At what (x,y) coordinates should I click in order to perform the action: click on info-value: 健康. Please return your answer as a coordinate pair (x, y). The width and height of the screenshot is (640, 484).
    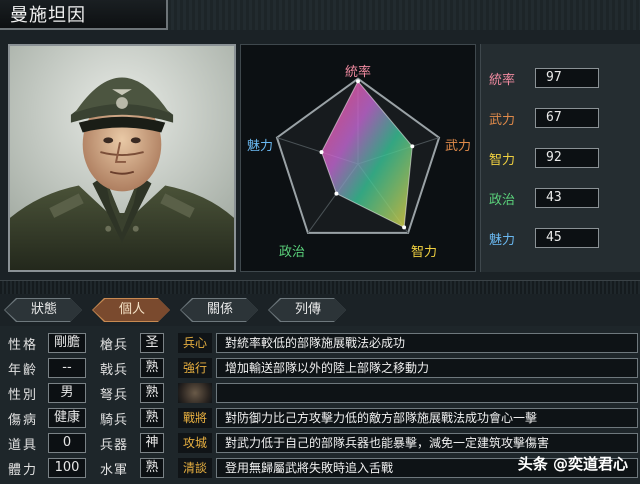
    Looking at the image, I should click on (67, 418).